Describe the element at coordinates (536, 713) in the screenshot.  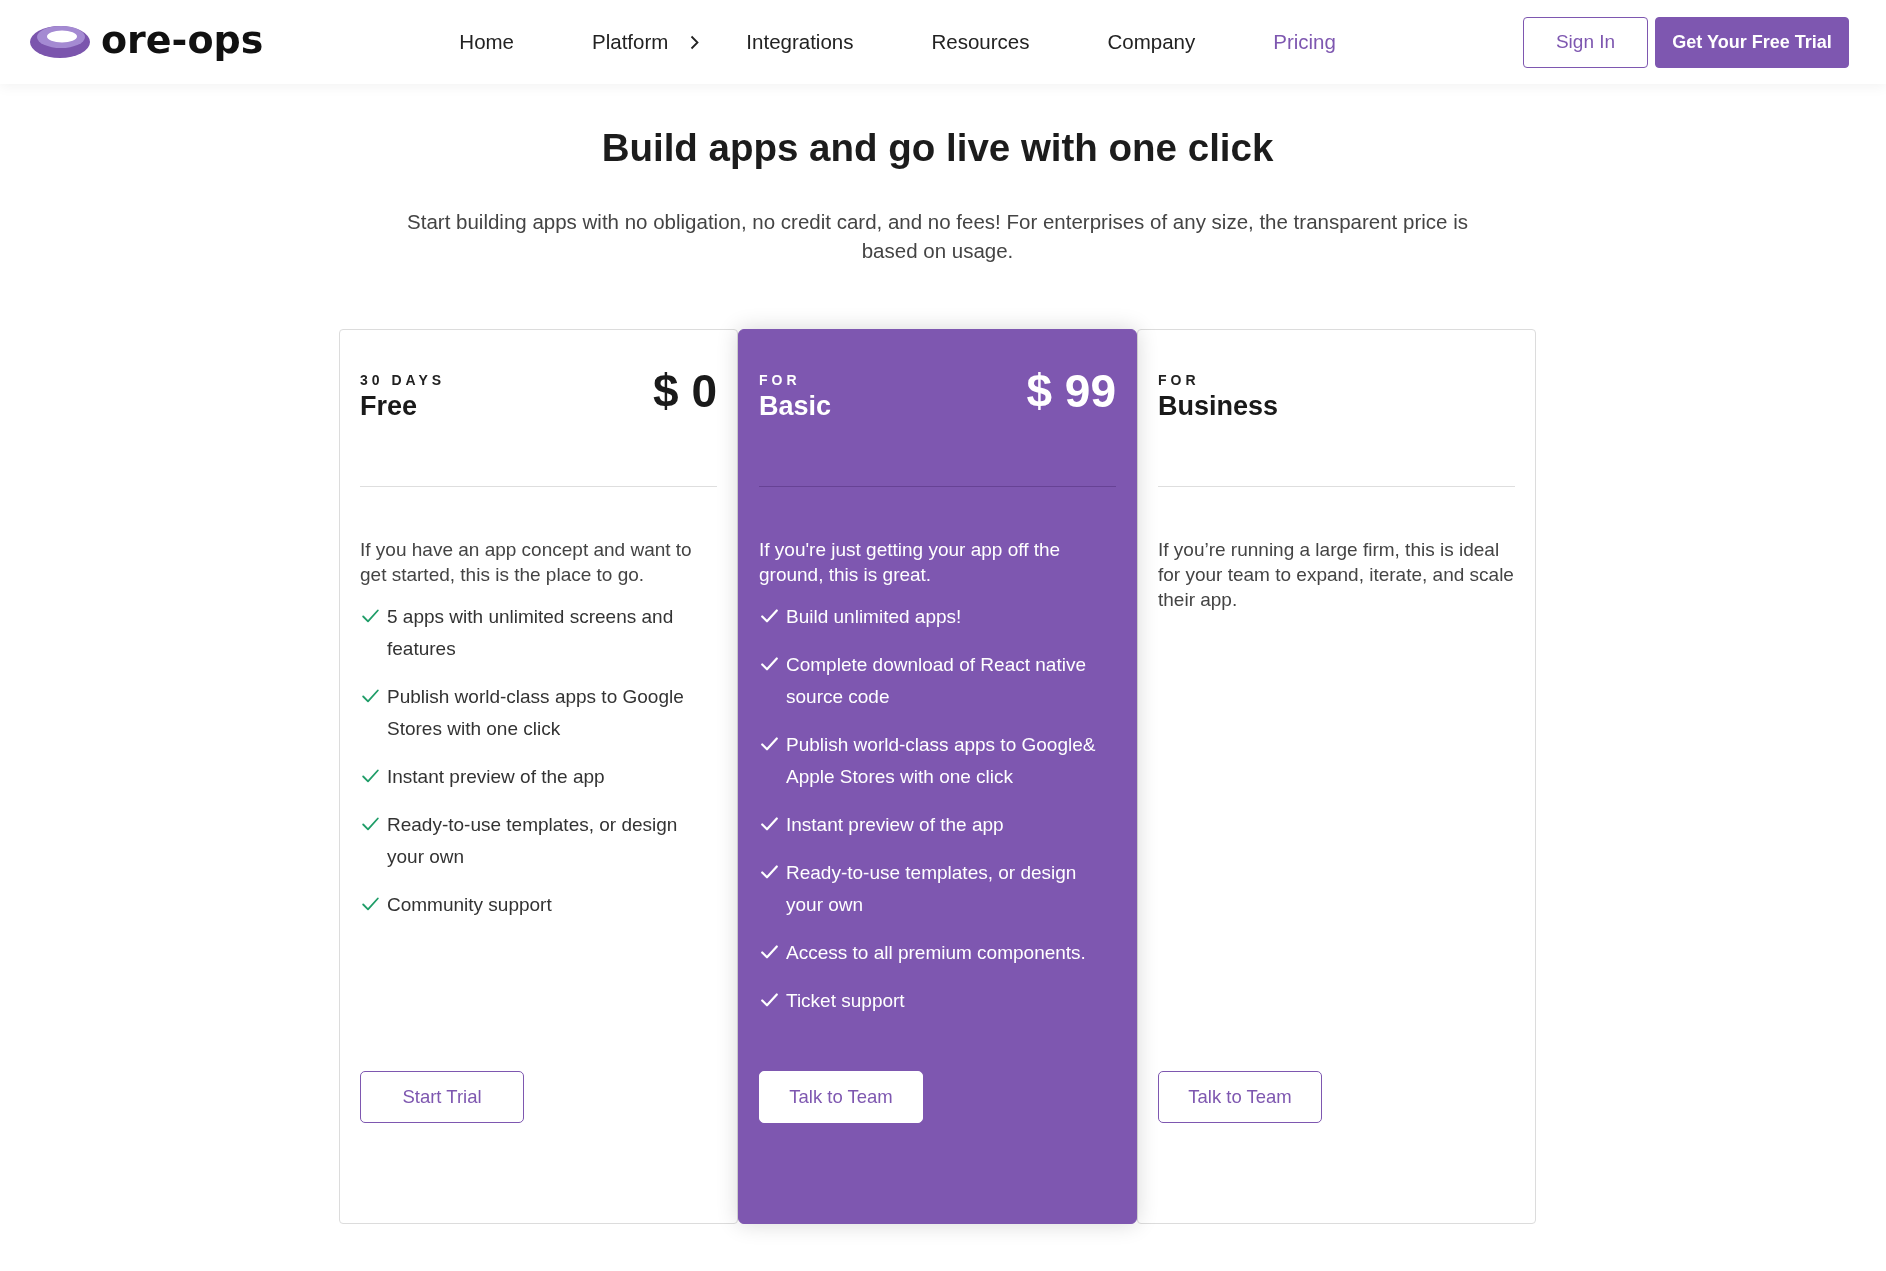
I see `feature-text: Publish world-class apps to Google Stores with one click` at that location.